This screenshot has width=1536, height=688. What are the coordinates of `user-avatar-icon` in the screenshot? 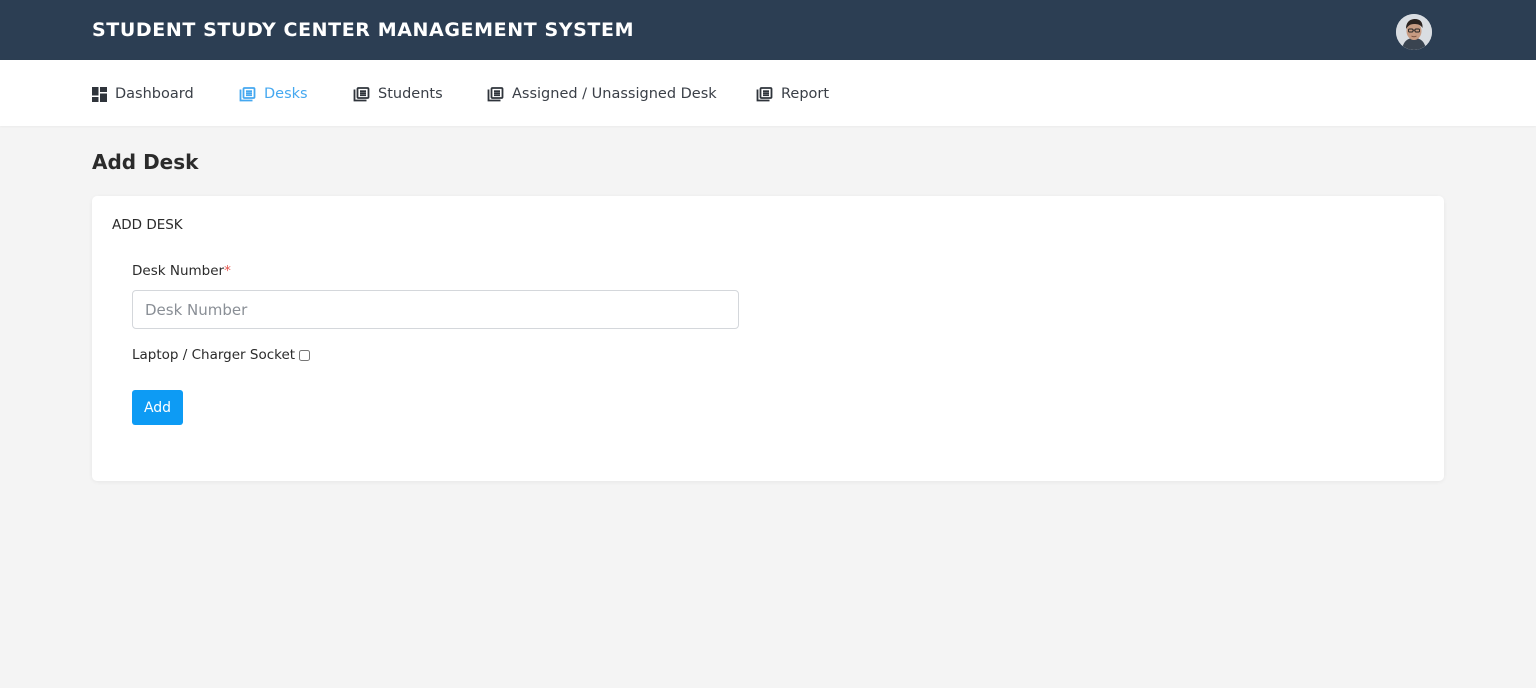 It's located at (1414, 32).